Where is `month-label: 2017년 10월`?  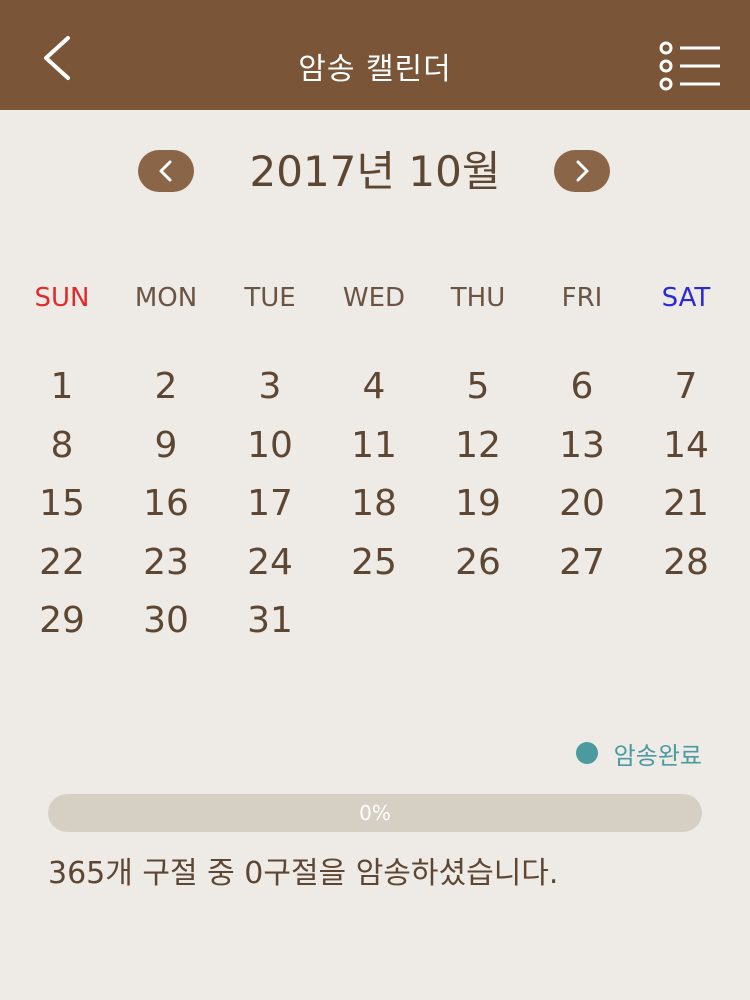 month-label: 2017년 10월 is located at coordinates (375, 171).